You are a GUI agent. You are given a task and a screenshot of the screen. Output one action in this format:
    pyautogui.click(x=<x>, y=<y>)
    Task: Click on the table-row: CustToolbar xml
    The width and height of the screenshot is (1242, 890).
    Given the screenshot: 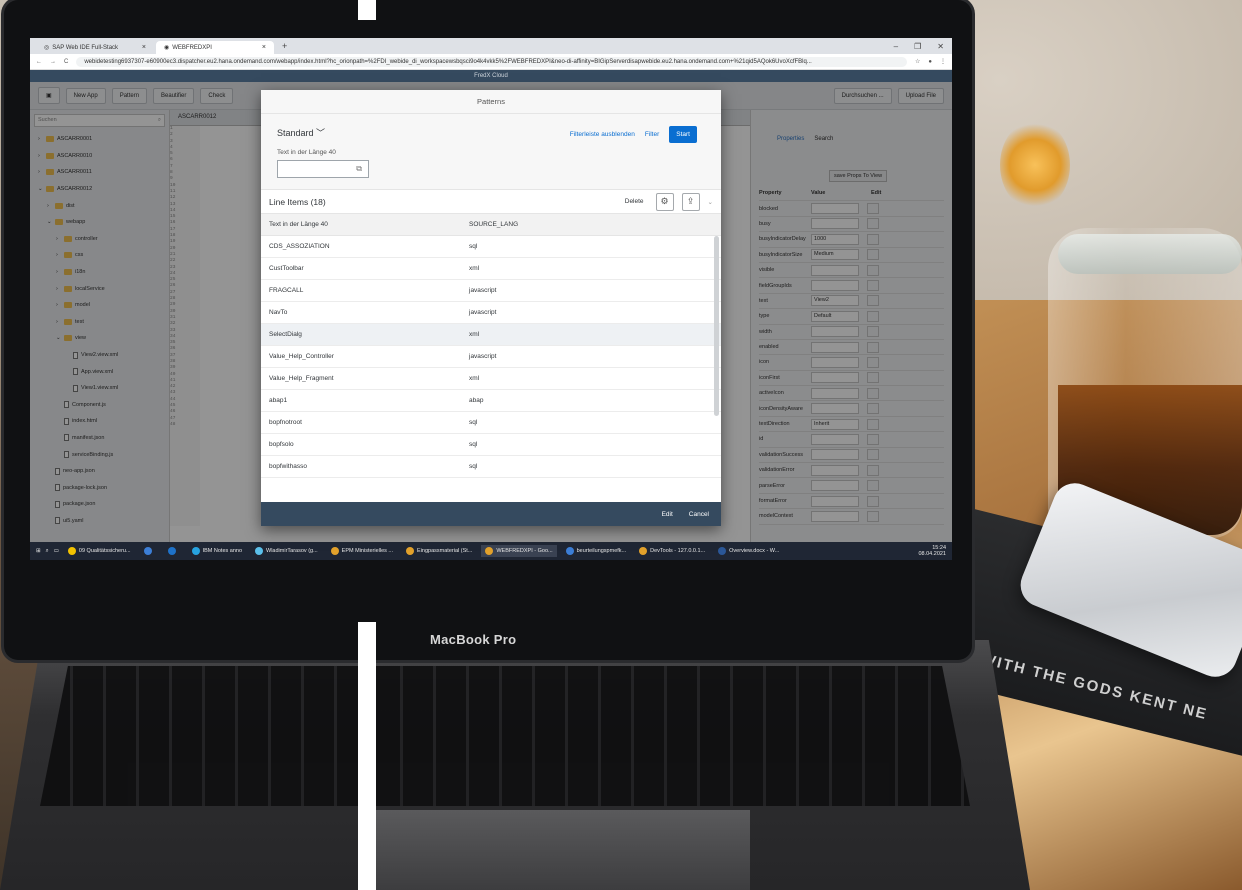 What is the action you would take?
    pyautogui.click(x=491, y=269)
    